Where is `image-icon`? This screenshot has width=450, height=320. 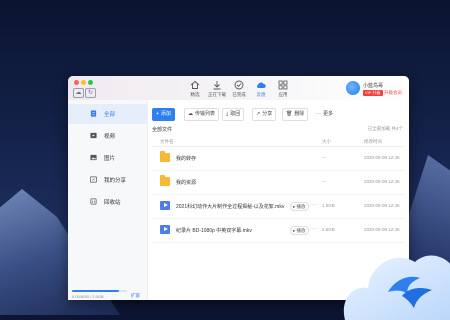
image-icon is located at coordinates (93, 157).